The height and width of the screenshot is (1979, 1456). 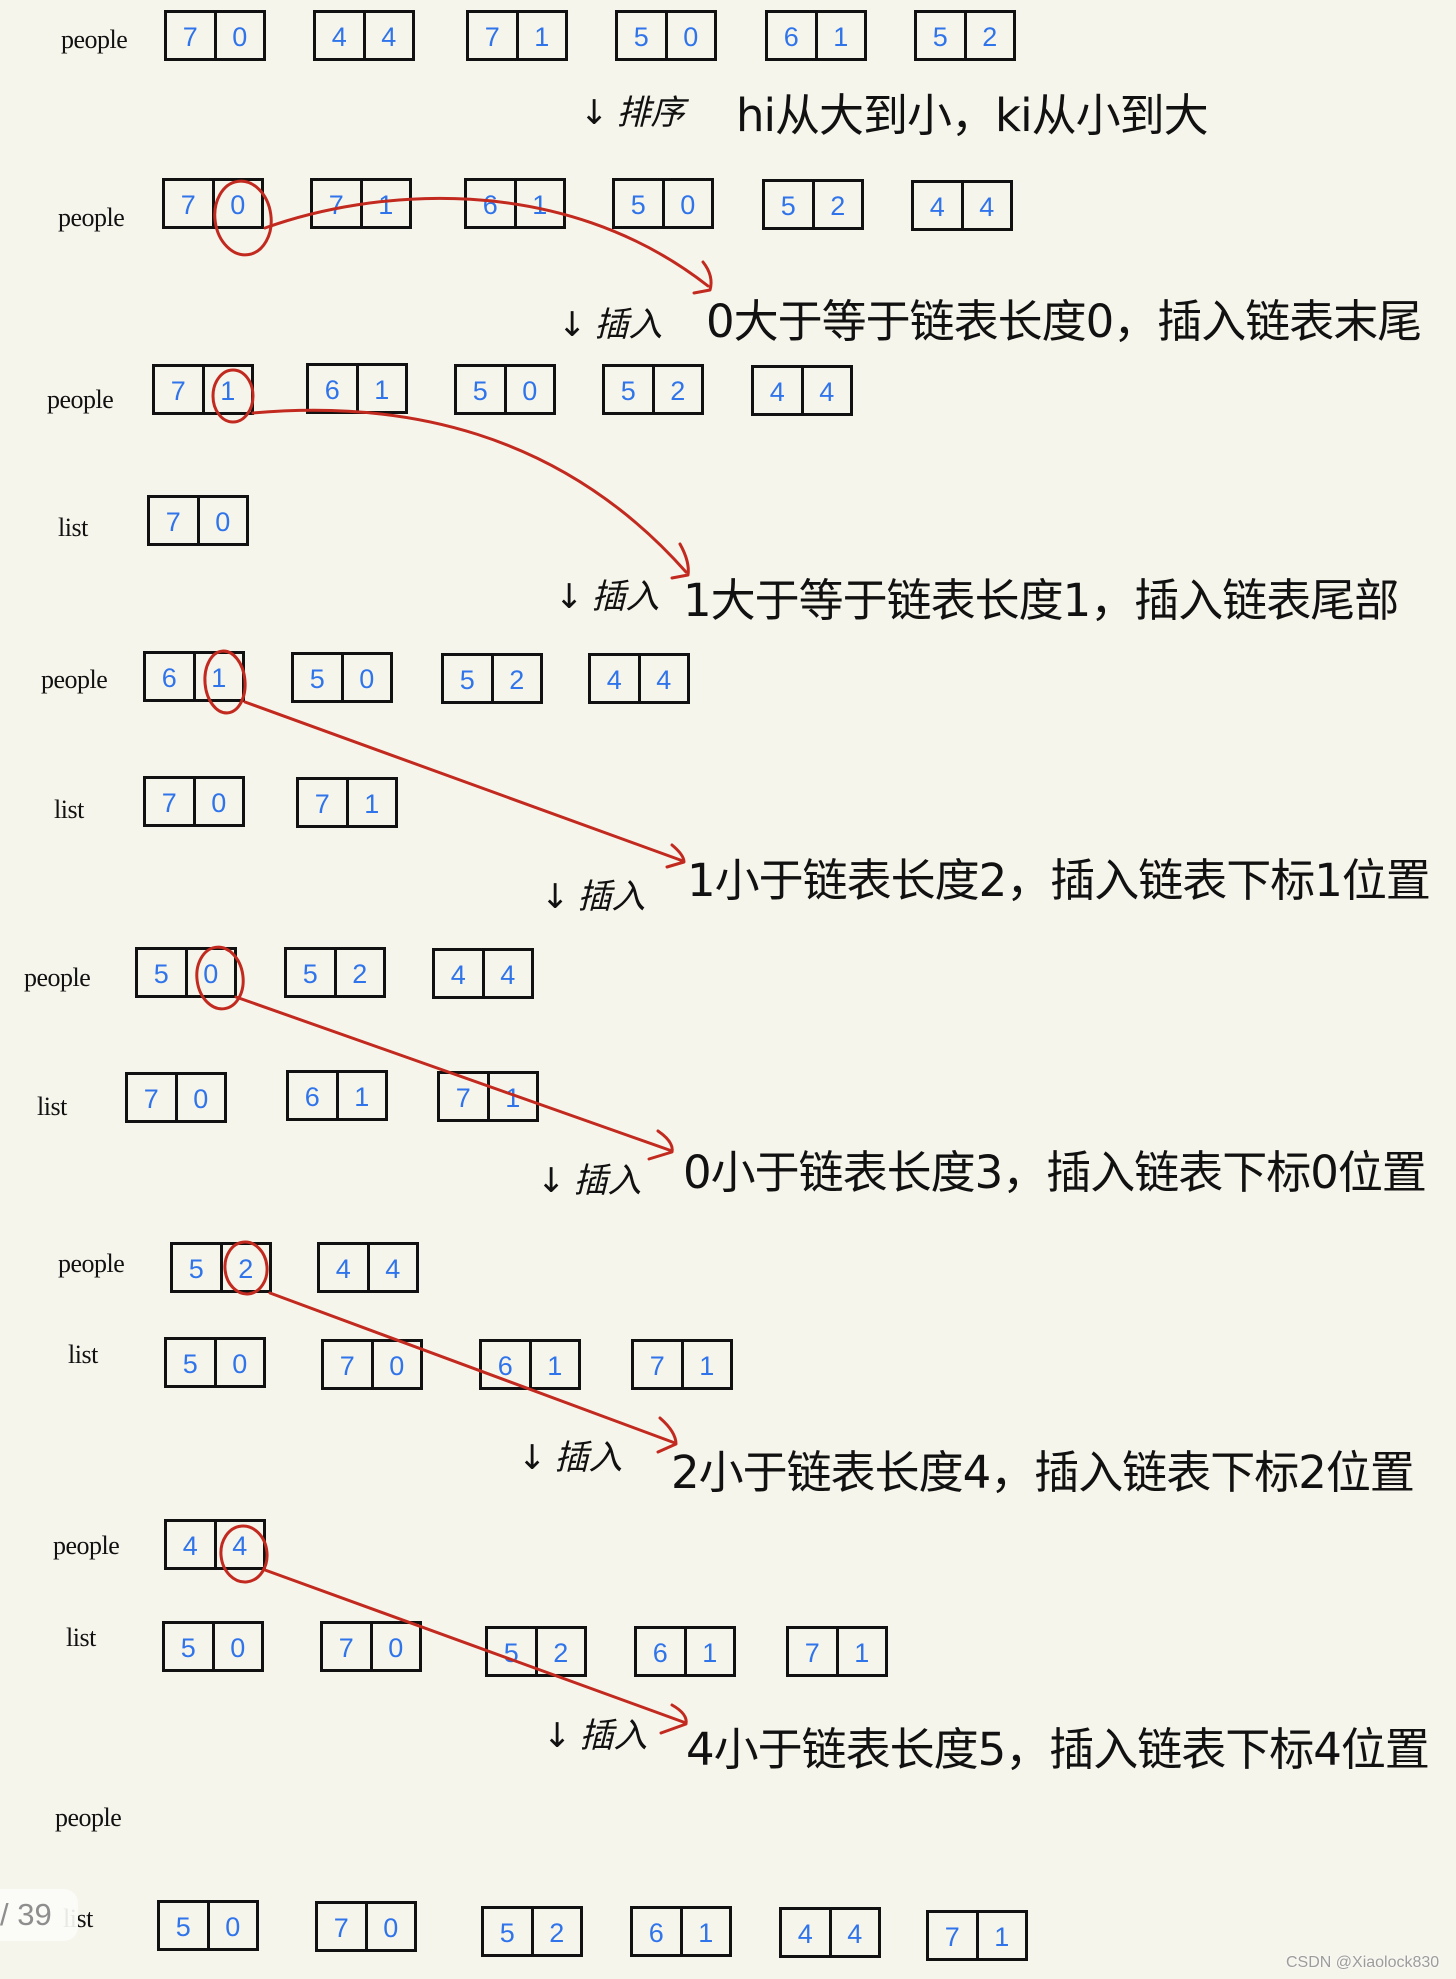 I want to click on step-marker: ↓ 排序, so click(x=632, y=113).